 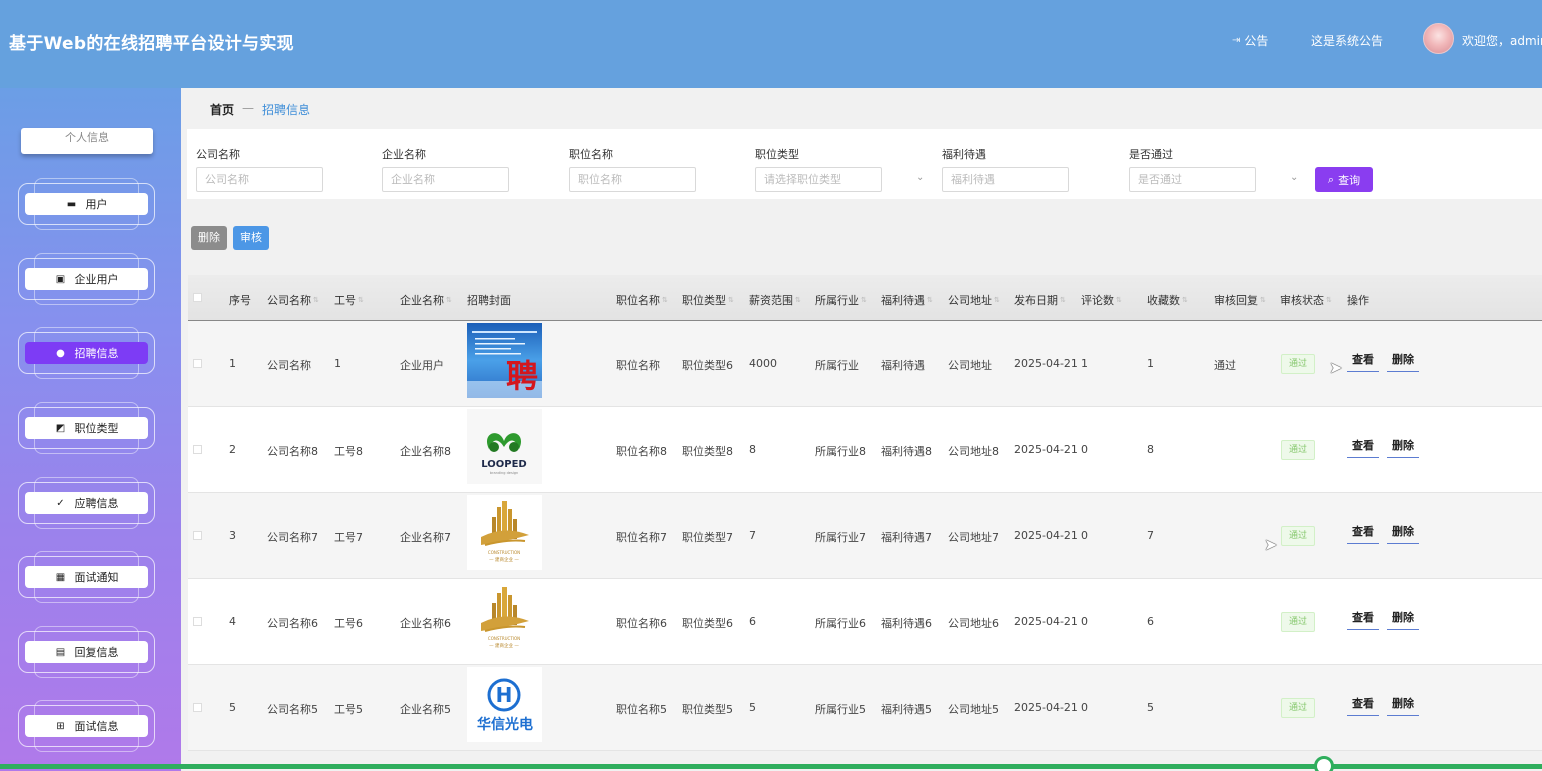 I want to click on column-header: 审核回复 ⇅, so click(x=1240, y=300).